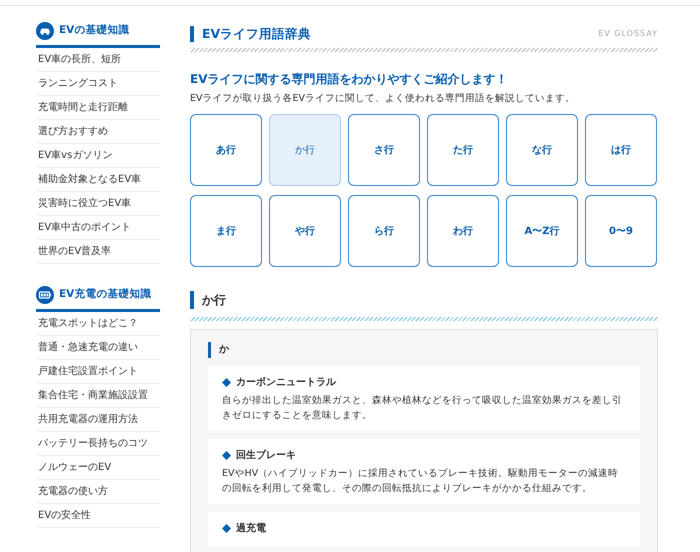 The width and height of the screenshot is (700, 552). What do you see at coordinates (226, 150) in the screenshot?
I see `index-button: あ行` at bounding box center [226, 150].